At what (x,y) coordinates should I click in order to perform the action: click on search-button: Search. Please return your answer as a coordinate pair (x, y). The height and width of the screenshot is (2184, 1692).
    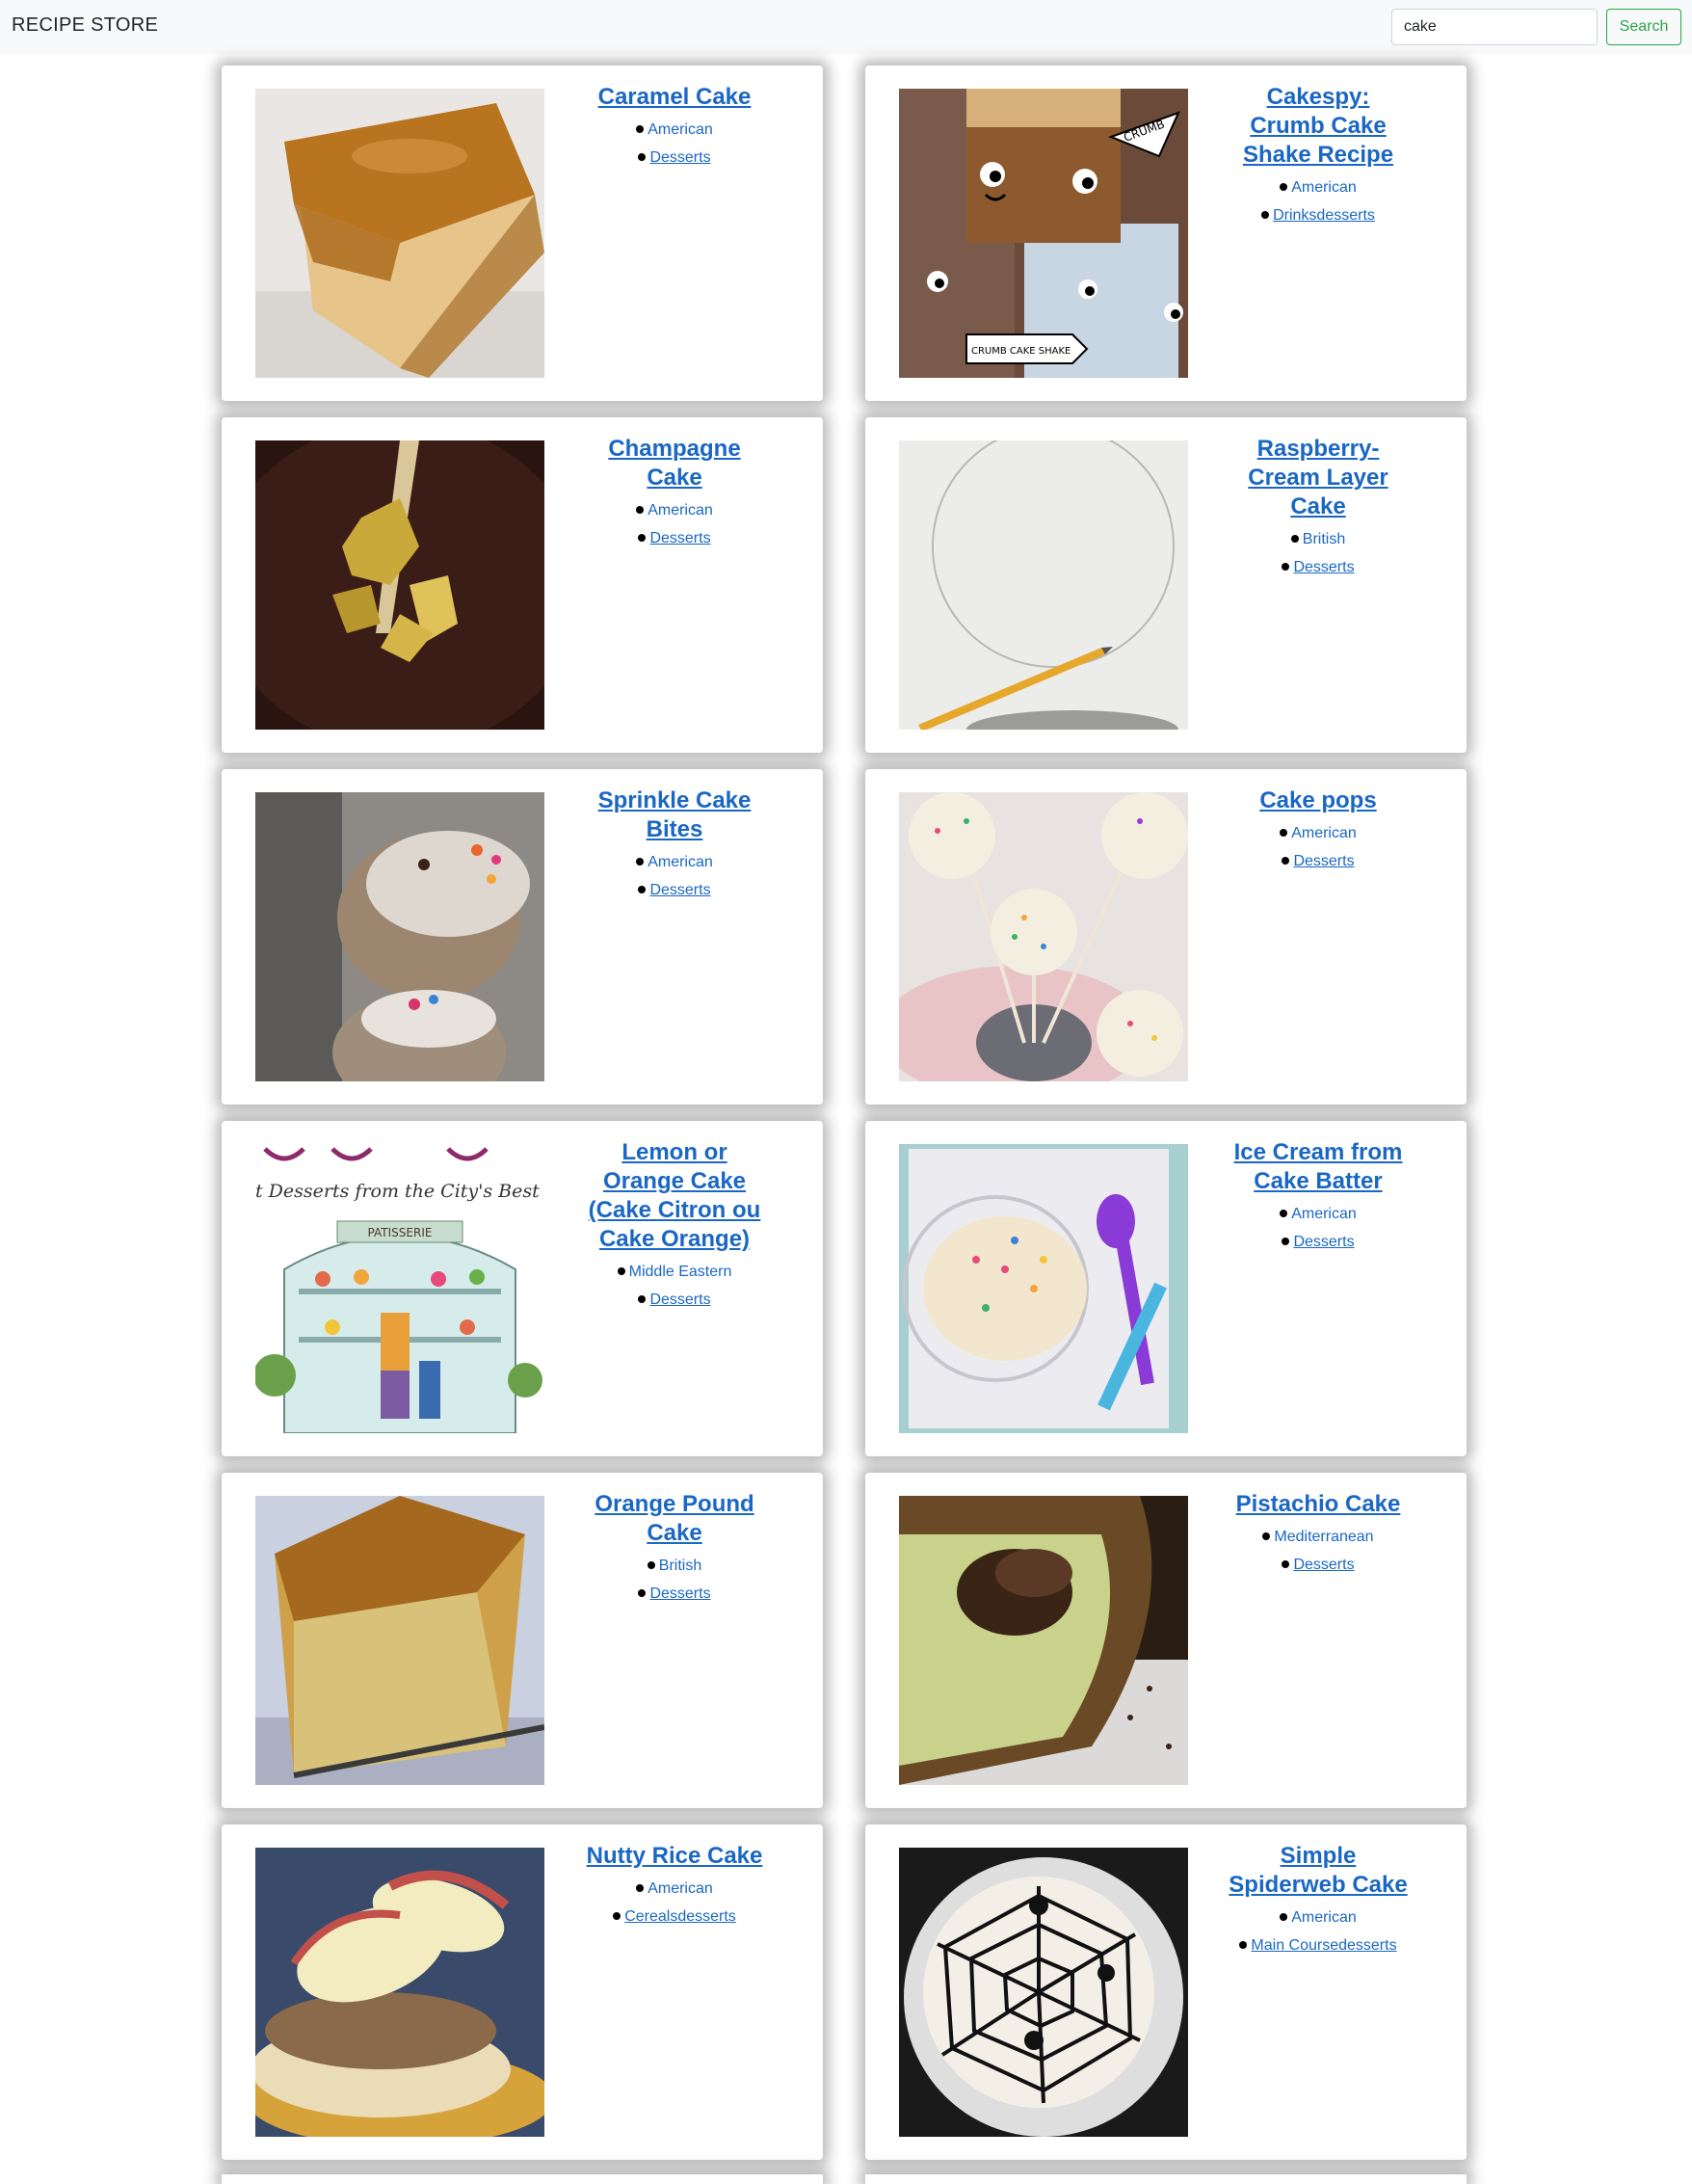
    Looking at the image, I should click on (1644, 27).